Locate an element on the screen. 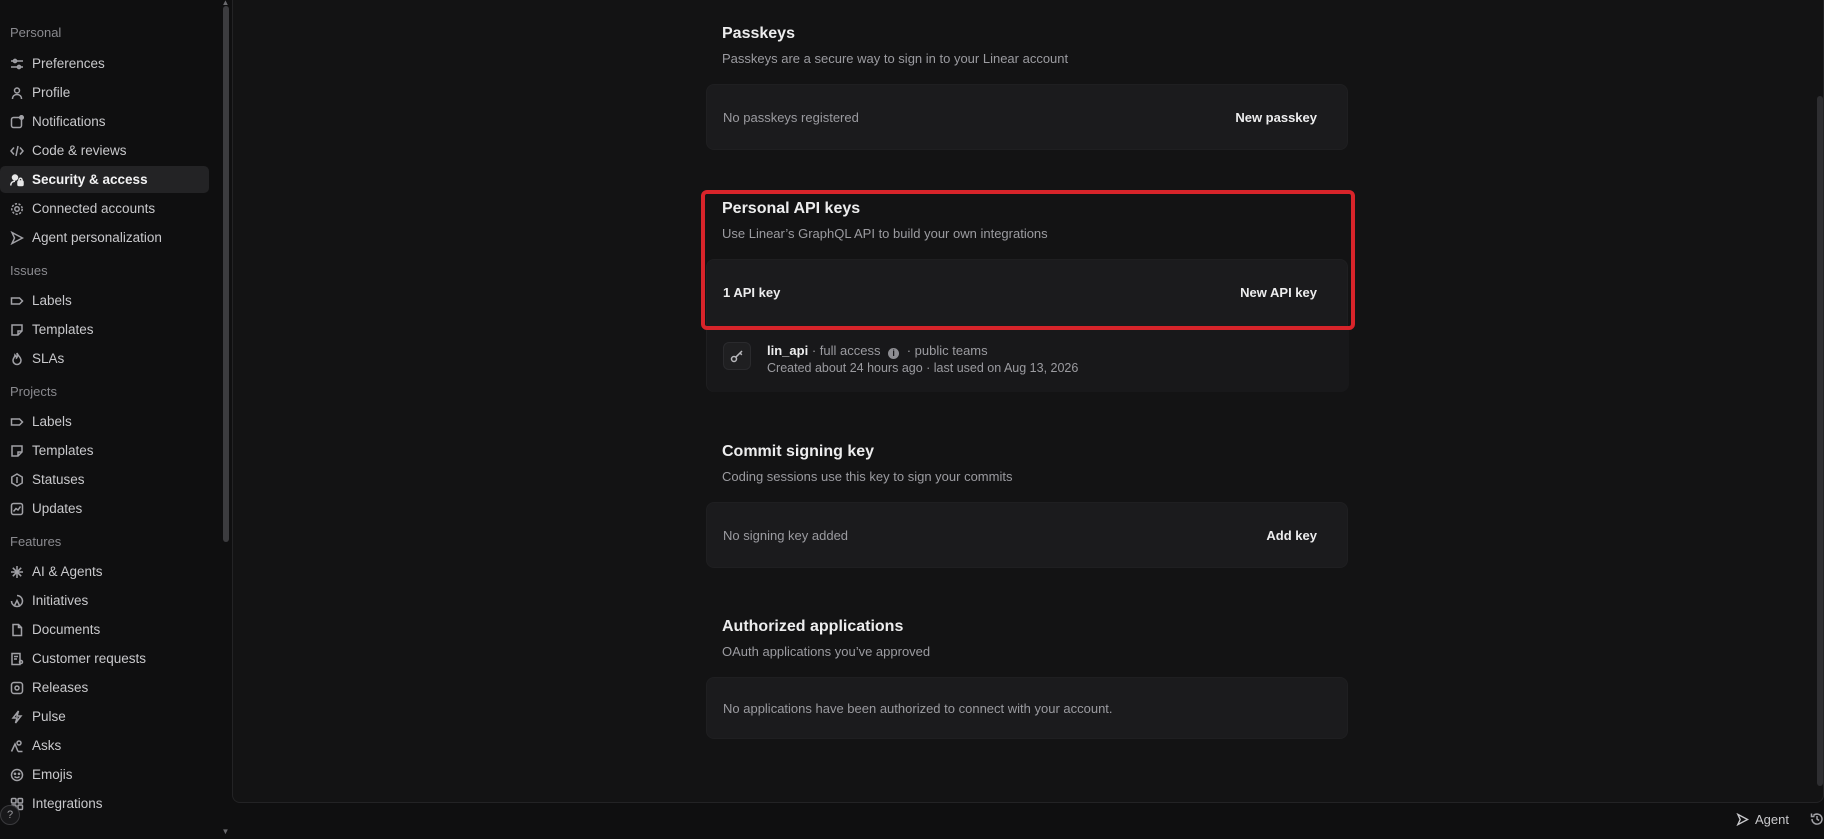  sidebar-section-projects: Projects is located at coordinates (33, 391).